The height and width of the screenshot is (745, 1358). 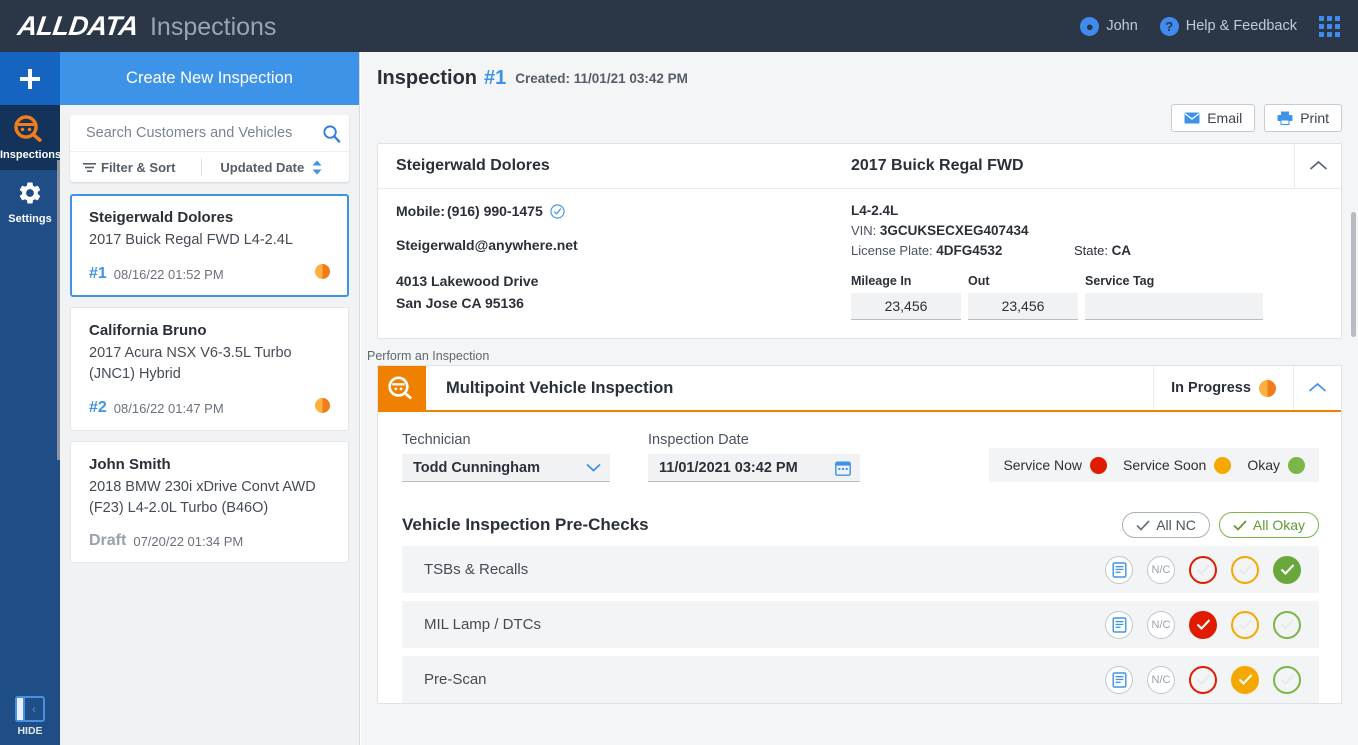 What do you see at coordinates (30, 193) in the screenshot?
I see `gear-icon` at bounding box center [30, 193].